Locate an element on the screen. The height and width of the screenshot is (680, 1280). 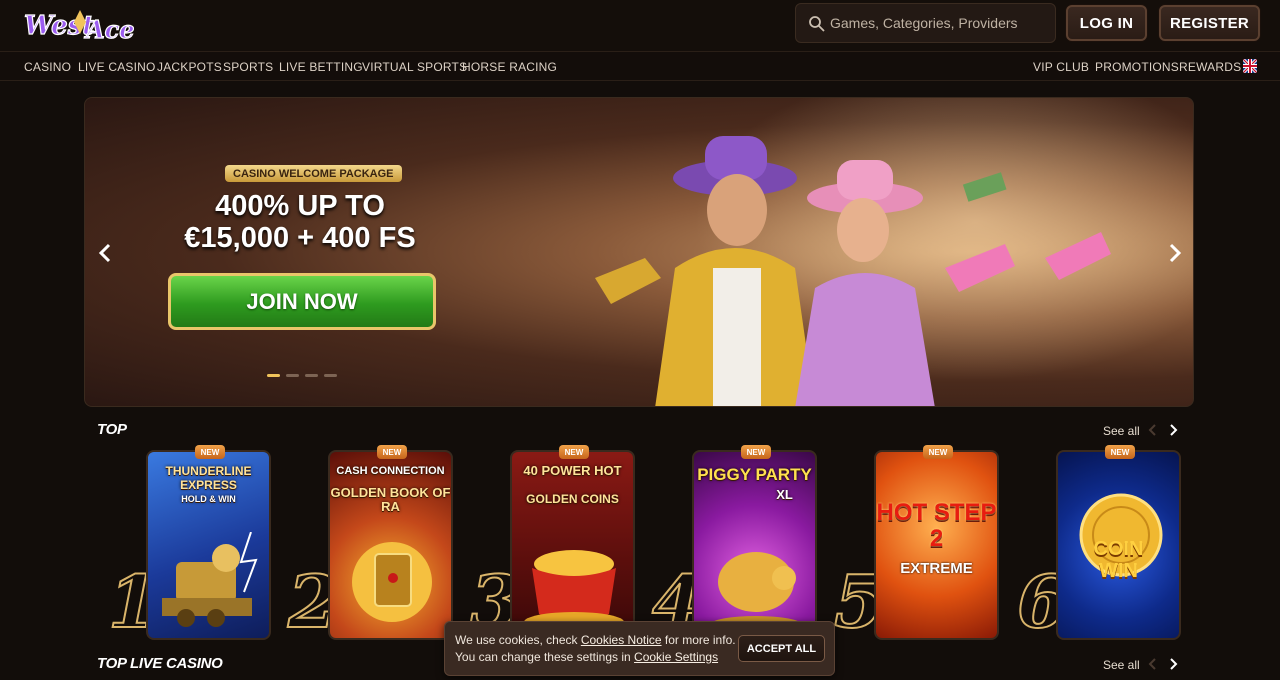
search-box is located at coordinates (925, 23).